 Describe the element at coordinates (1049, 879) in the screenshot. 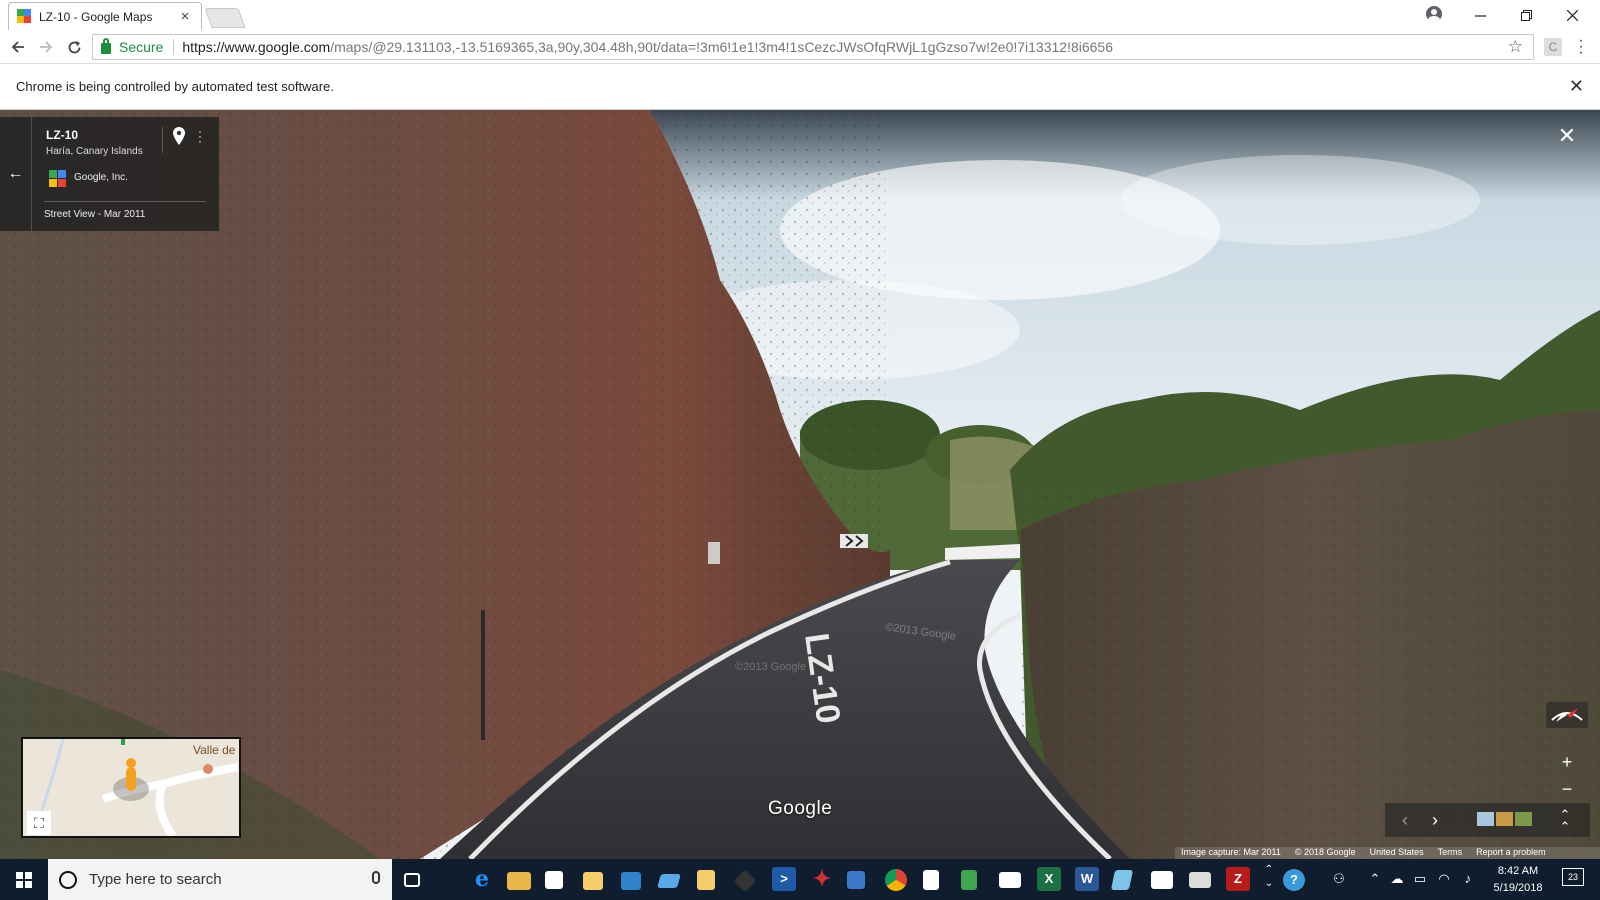

I see `excel-icon: X` at that location.